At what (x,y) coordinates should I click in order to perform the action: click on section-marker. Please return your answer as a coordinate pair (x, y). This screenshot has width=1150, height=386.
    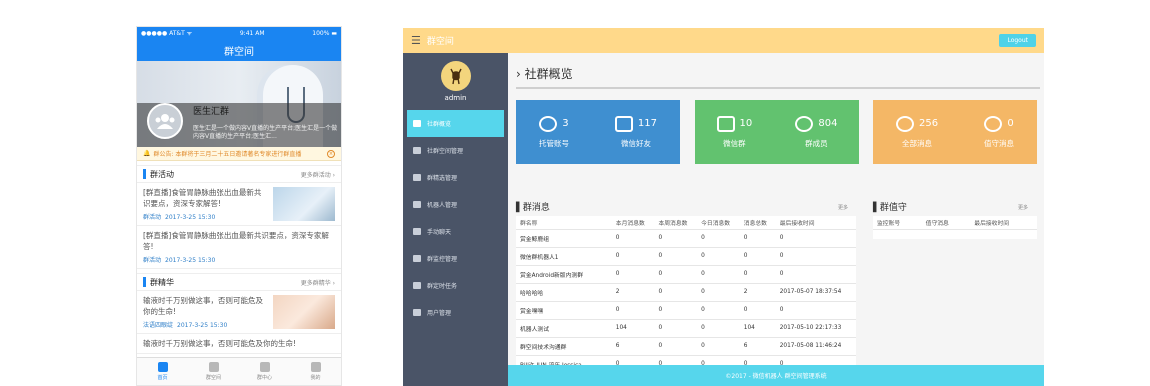
    Looking at the image, I should click on (144, 174).